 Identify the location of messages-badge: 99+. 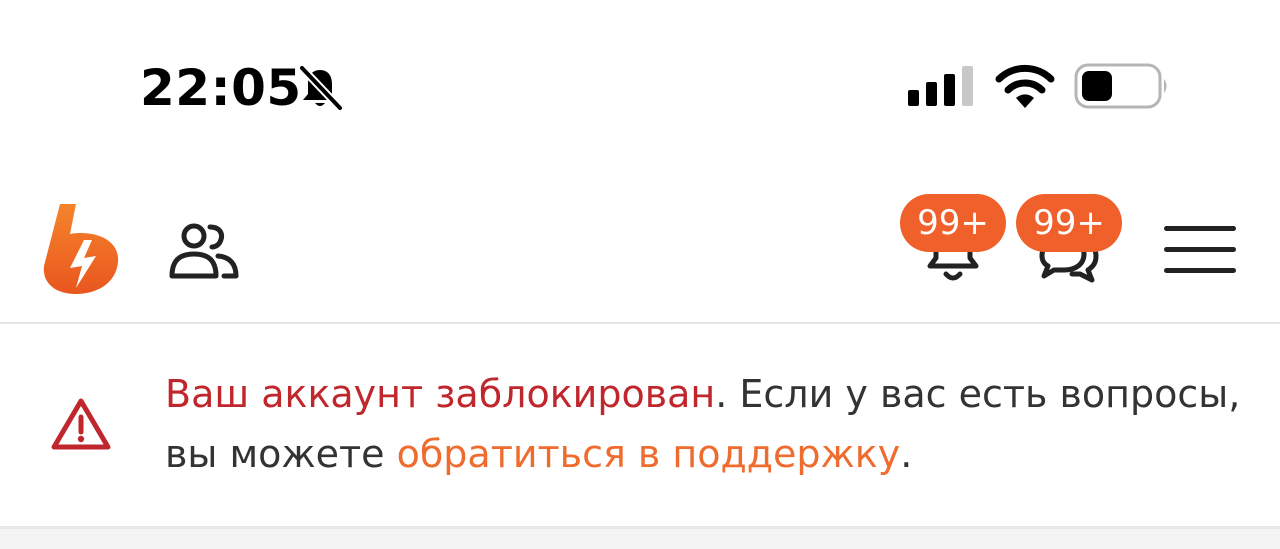
(1069, 223).